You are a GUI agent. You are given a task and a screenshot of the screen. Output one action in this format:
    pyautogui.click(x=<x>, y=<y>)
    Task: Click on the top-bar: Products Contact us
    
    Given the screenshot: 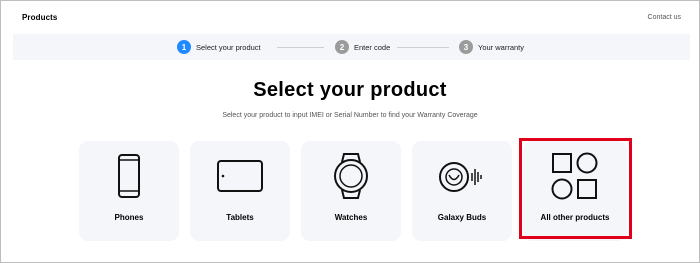 What is the action you would take?
    pyautogui.click(x=350, y=17)
    